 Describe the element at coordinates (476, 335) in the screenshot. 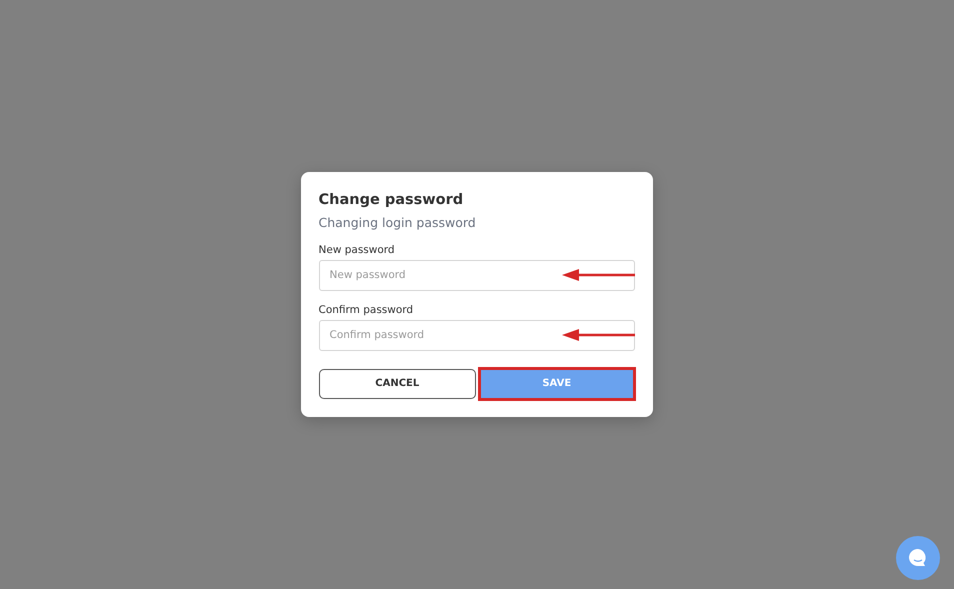

I see `password-field: Confirm password` at that location.